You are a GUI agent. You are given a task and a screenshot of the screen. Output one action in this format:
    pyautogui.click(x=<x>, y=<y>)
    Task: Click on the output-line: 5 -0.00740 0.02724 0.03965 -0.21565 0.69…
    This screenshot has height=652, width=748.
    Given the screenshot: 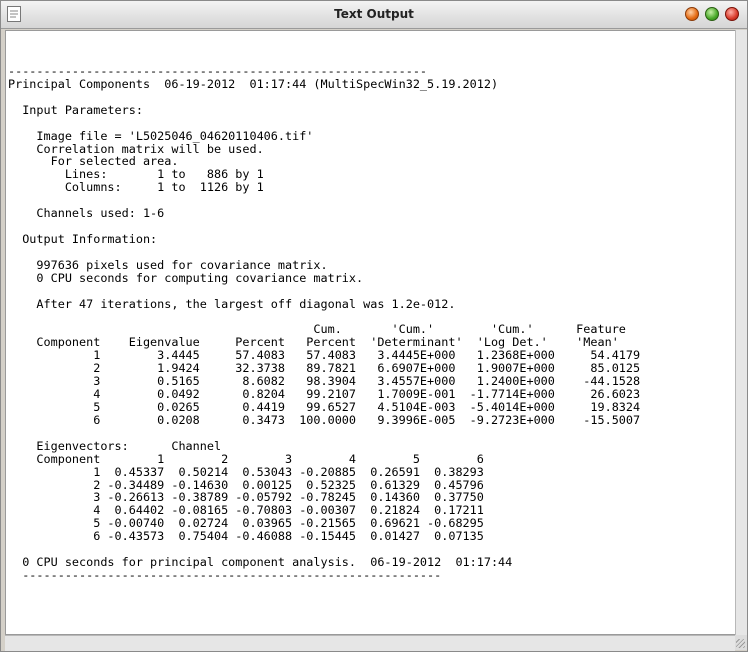 What is the action you would take?
    pyautogui.click(x=246, y=523)
    